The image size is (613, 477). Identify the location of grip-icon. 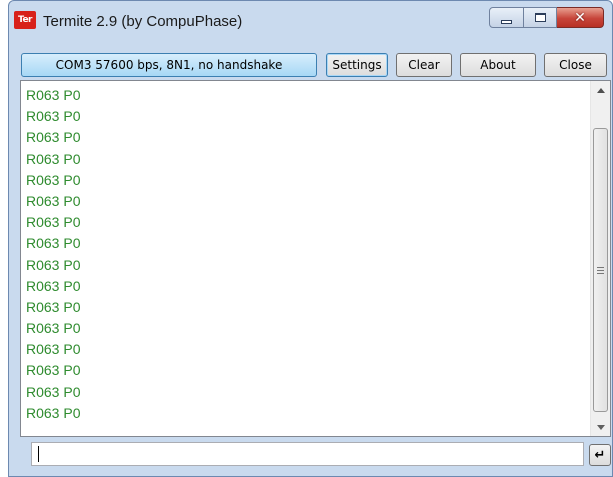
(600, 270).